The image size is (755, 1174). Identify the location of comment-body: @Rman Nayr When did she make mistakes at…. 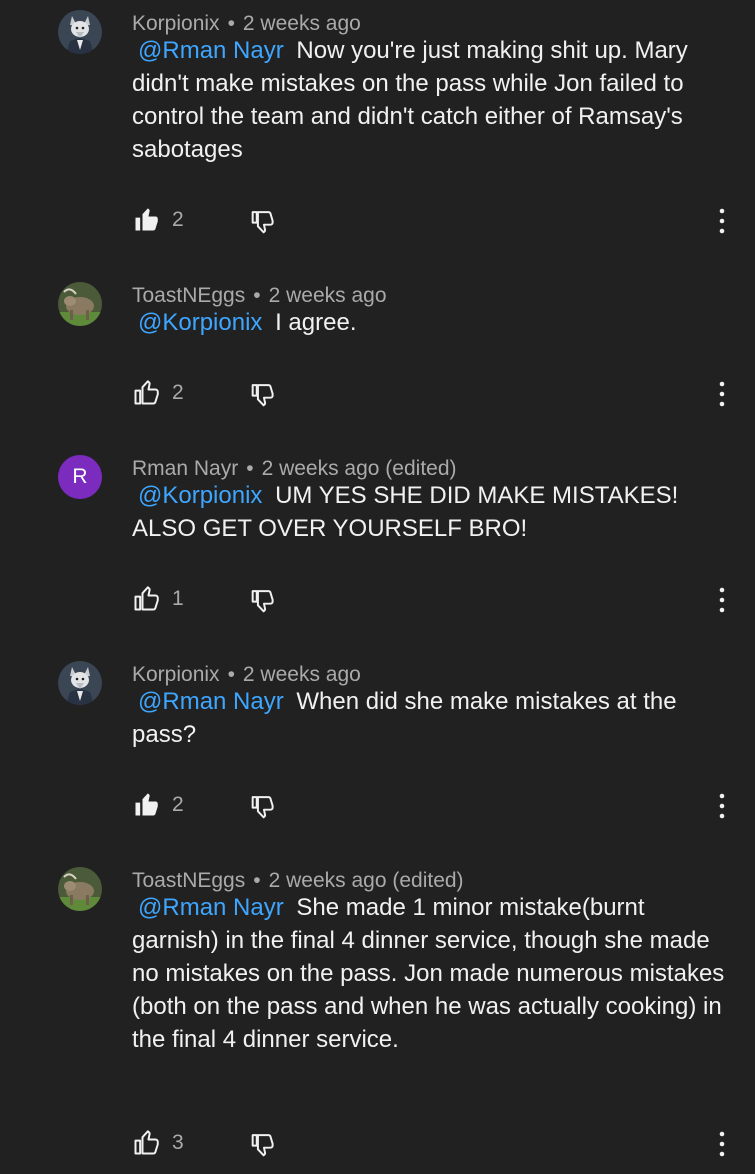
(432, 718).